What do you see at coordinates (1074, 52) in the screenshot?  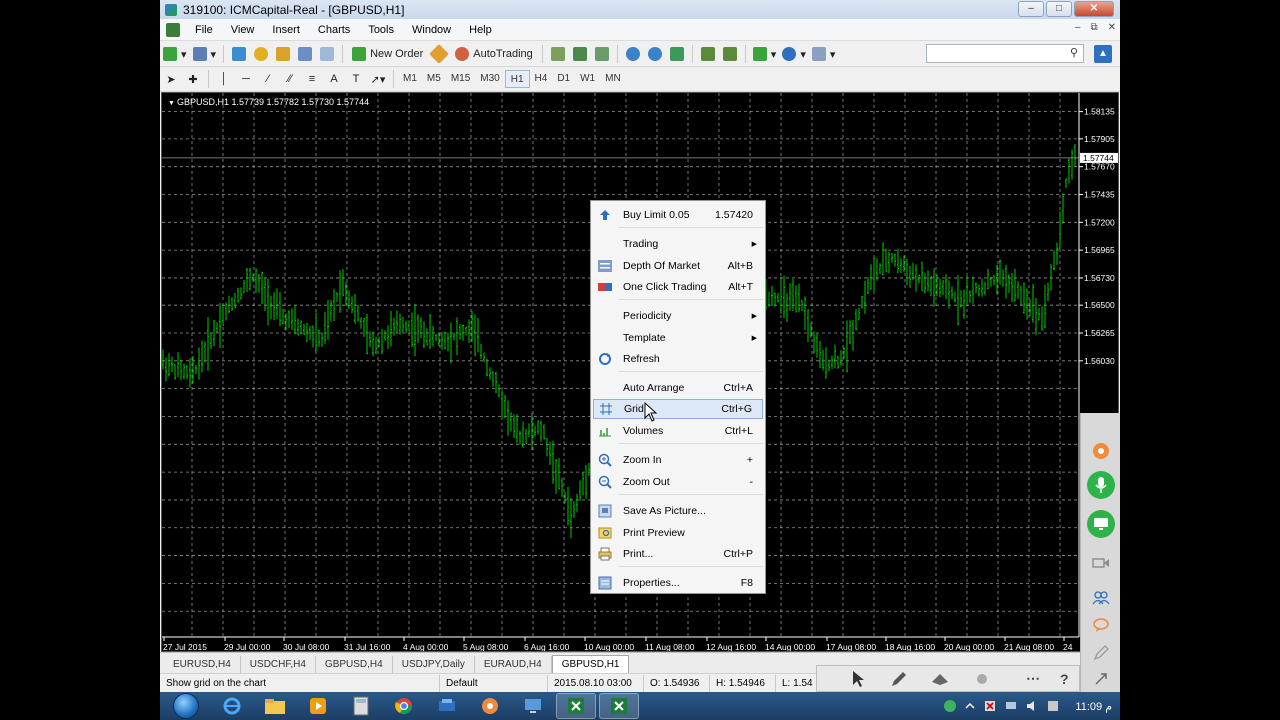 I see `search-icon: ⚲` at bounding box center [1074, 52].